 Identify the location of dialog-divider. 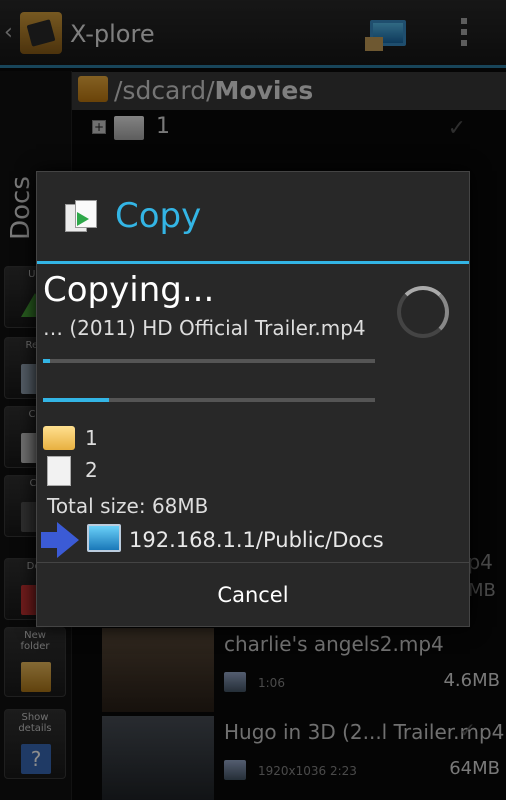
(253, 262).